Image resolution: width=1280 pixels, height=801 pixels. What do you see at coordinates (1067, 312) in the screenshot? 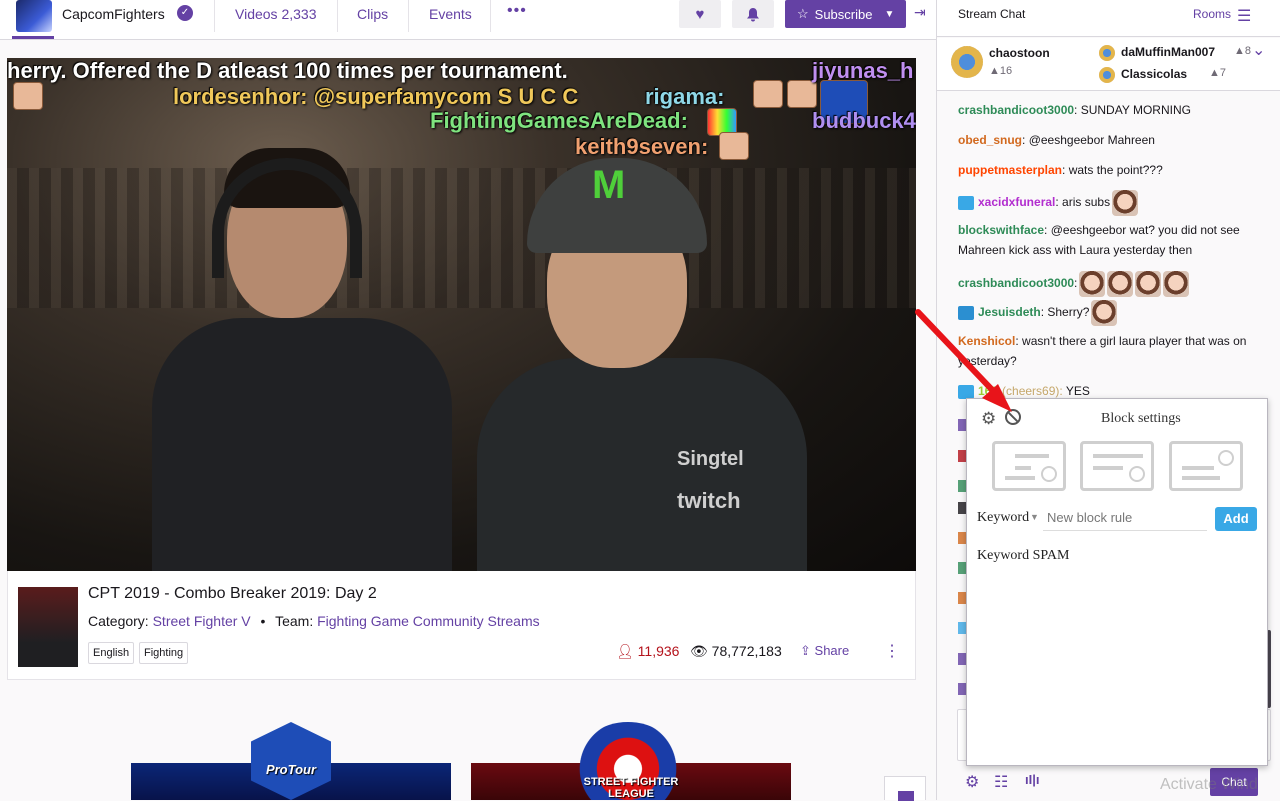
I see `chat-message-text: Sherry?` at bounding box center [1067, 312].